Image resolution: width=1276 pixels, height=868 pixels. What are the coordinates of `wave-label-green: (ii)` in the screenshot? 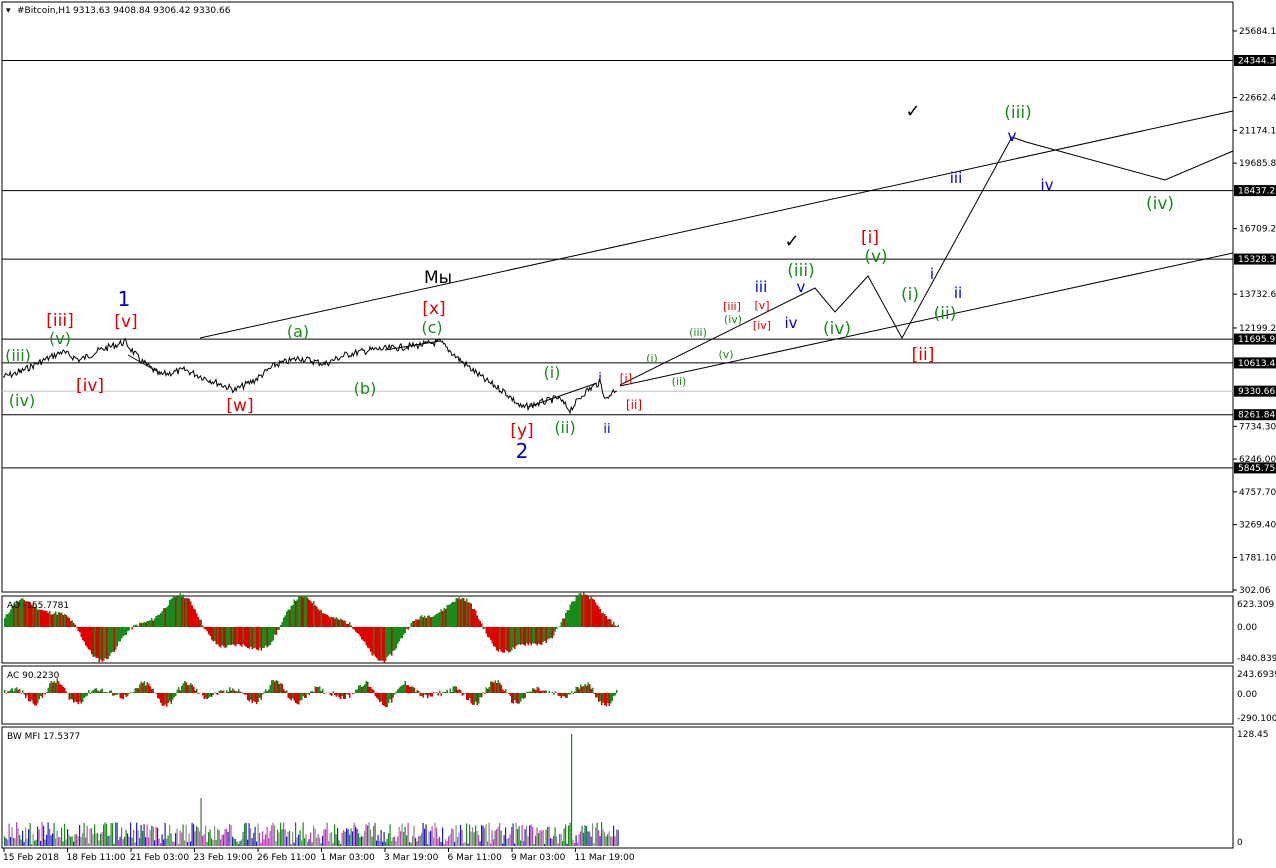 It's located at (679, 381).